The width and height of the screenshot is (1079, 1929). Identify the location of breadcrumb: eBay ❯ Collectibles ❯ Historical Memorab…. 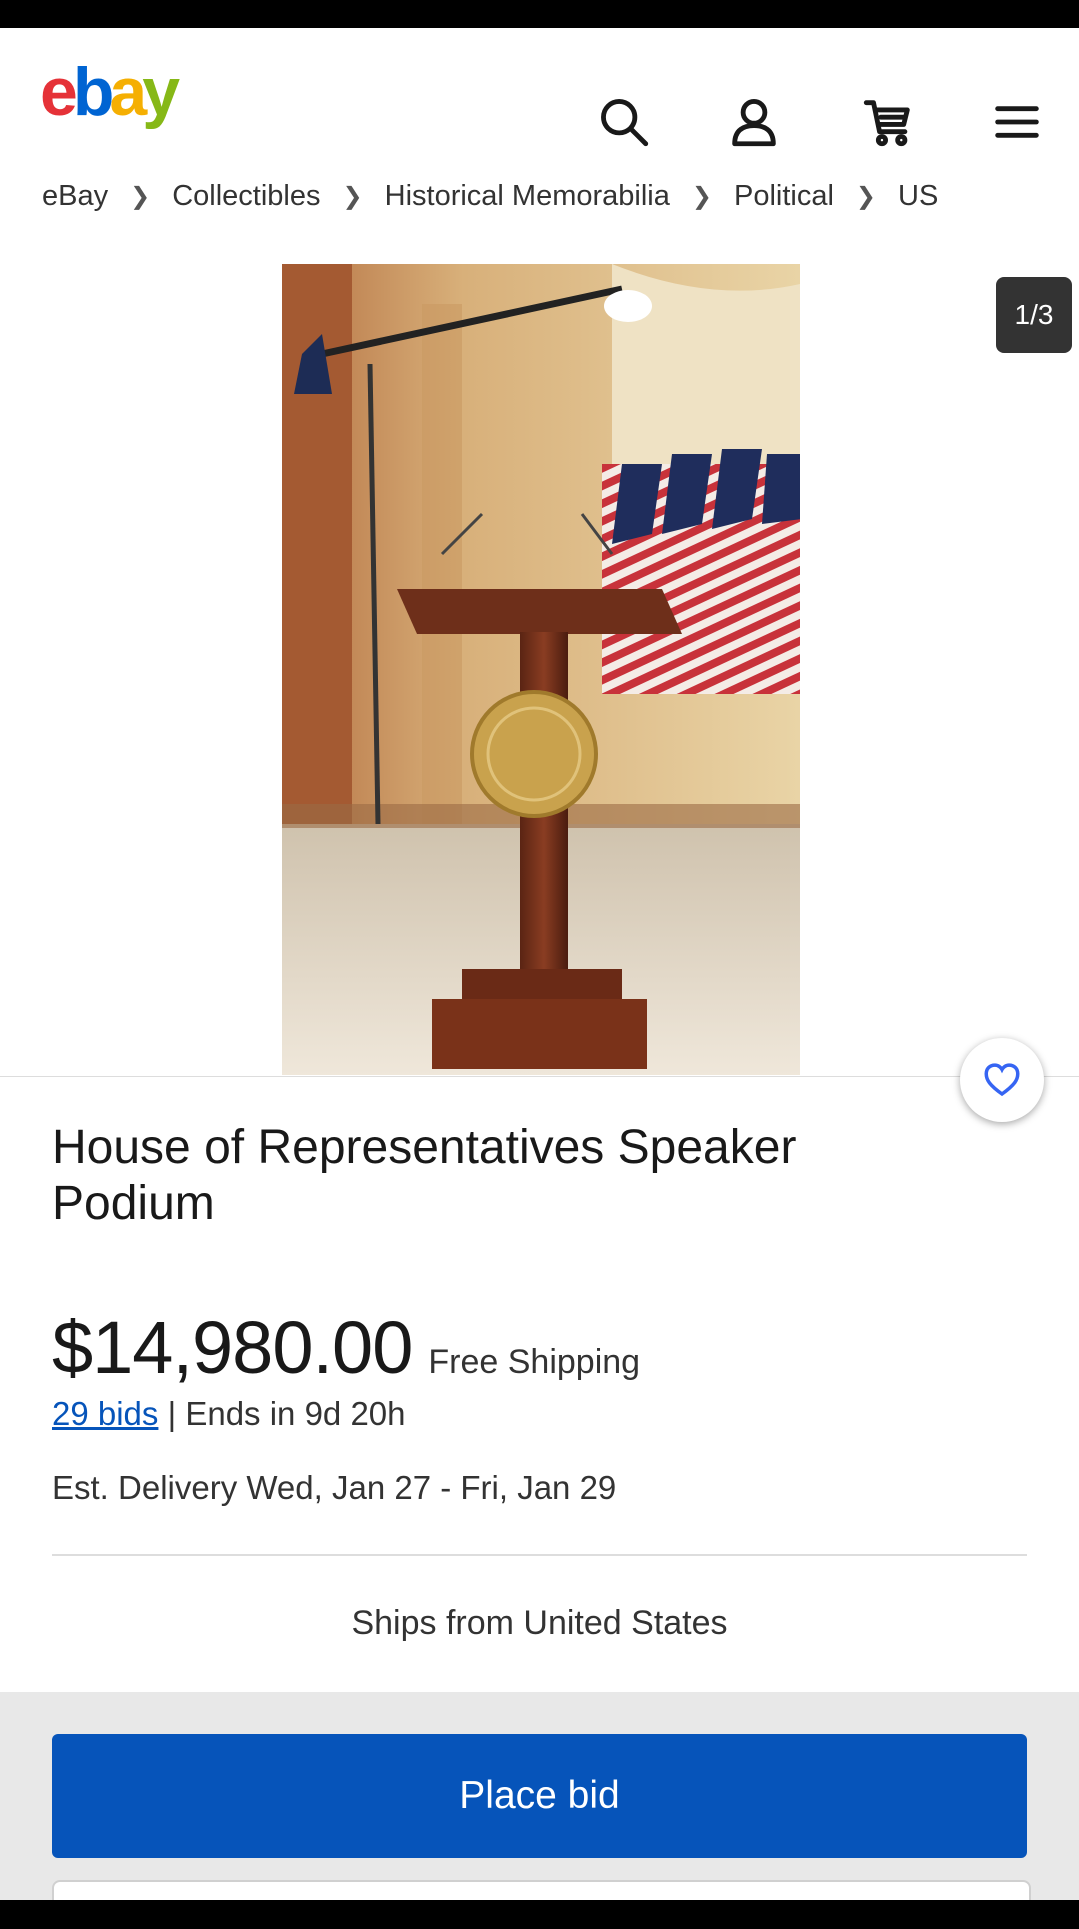
(490, 196).